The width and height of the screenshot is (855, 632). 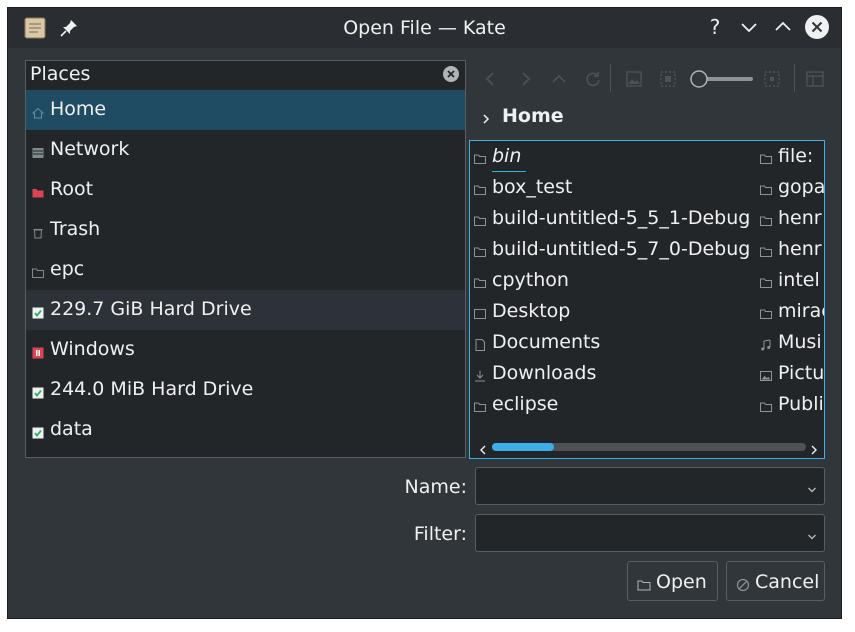 What do you see at coordinates (75, 229) in the screenshot?
I see `places-item-label: Trash` at bounding box center [75, 229].